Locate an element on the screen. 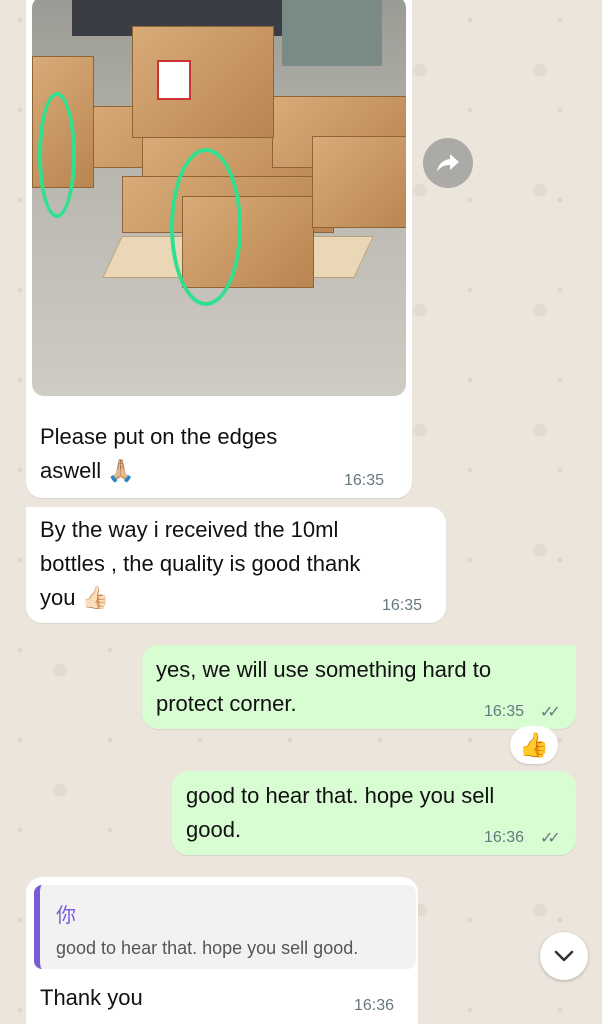  scroll-to-bottom-button is located at coordinates (564, 956).